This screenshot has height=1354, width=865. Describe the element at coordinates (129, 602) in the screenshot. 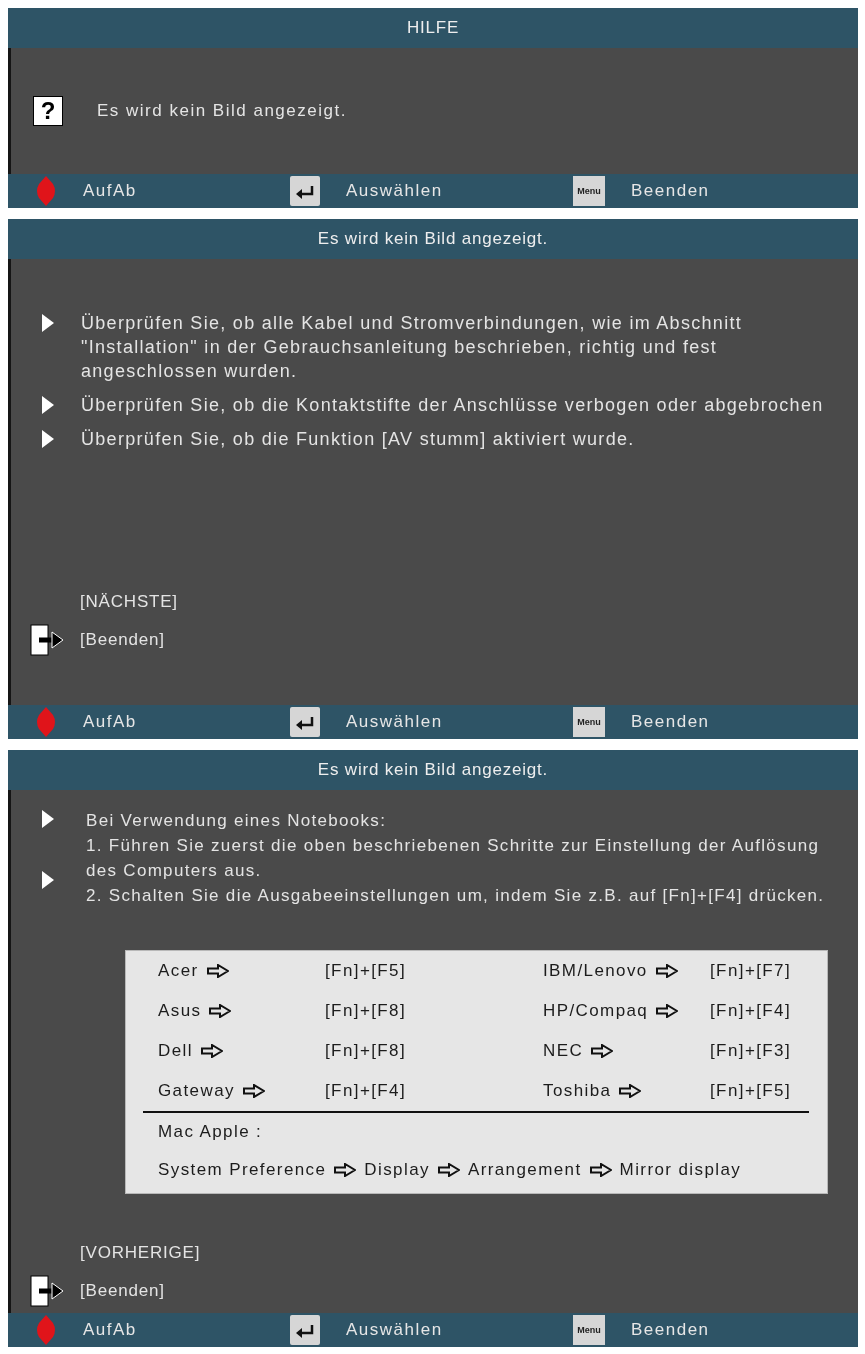

I see `nav-option: [NÄCHSTE]` at that location.